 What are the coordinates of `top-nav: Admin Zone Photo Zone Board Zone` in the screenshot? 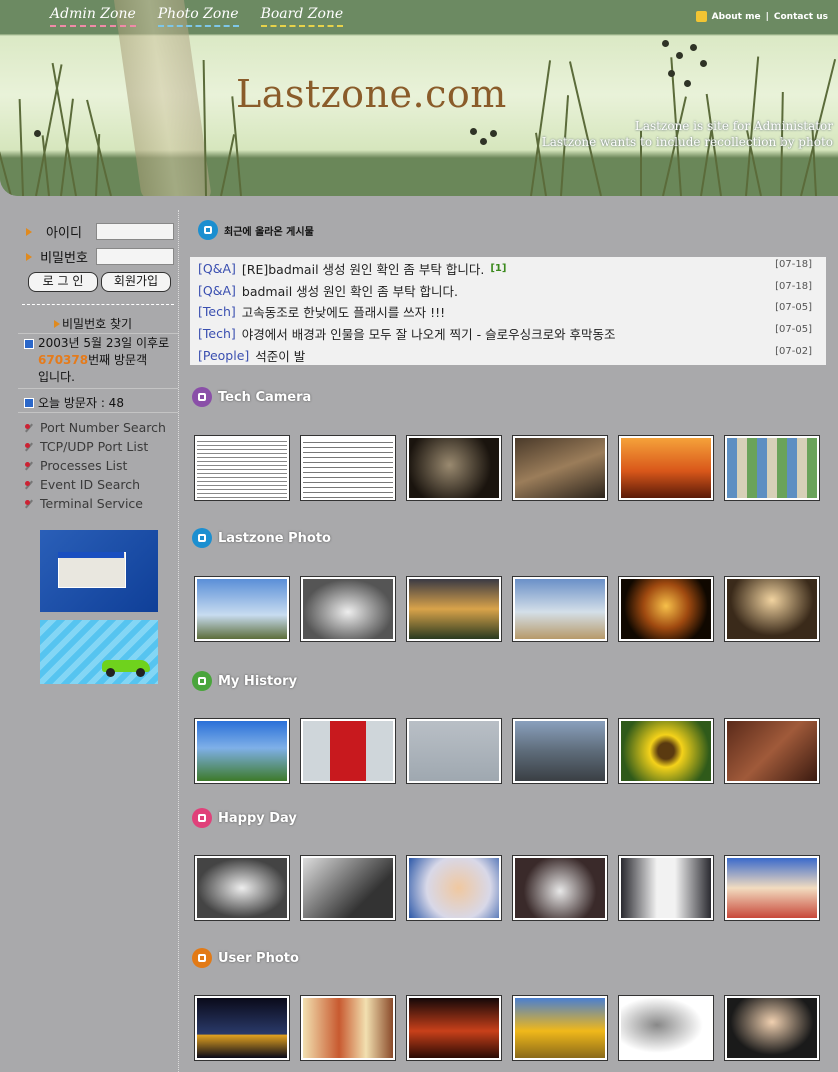 It's located at (197, 16).